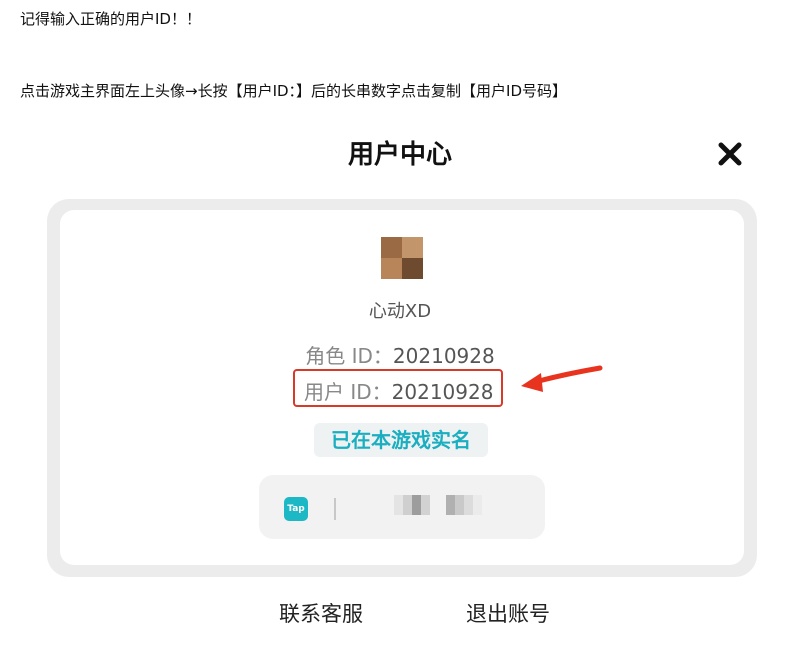 This screenshot has height=651, width=800. I want to click on instruction-line-2: 点击游戏主界面左上头像→长按【用户ID：】后的长串数字点击复制【用户ID号码】, so click(294, 91).